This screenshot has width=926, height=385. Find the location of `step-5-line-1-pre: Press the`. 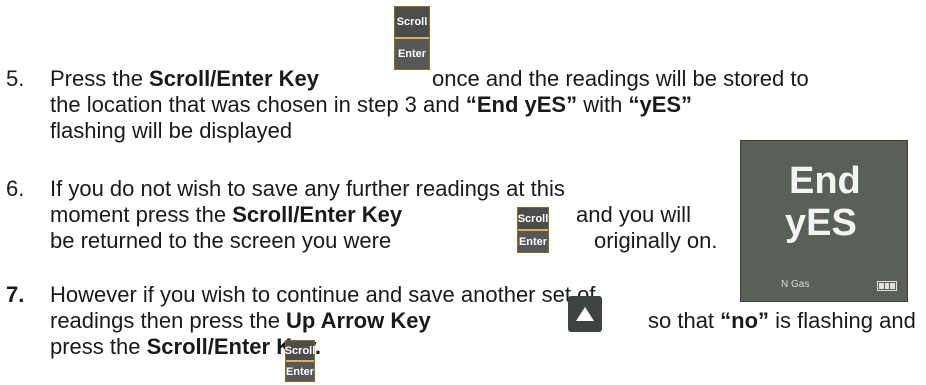

step-5-line-1-pre: Press the is located at coordinates (100, 78).